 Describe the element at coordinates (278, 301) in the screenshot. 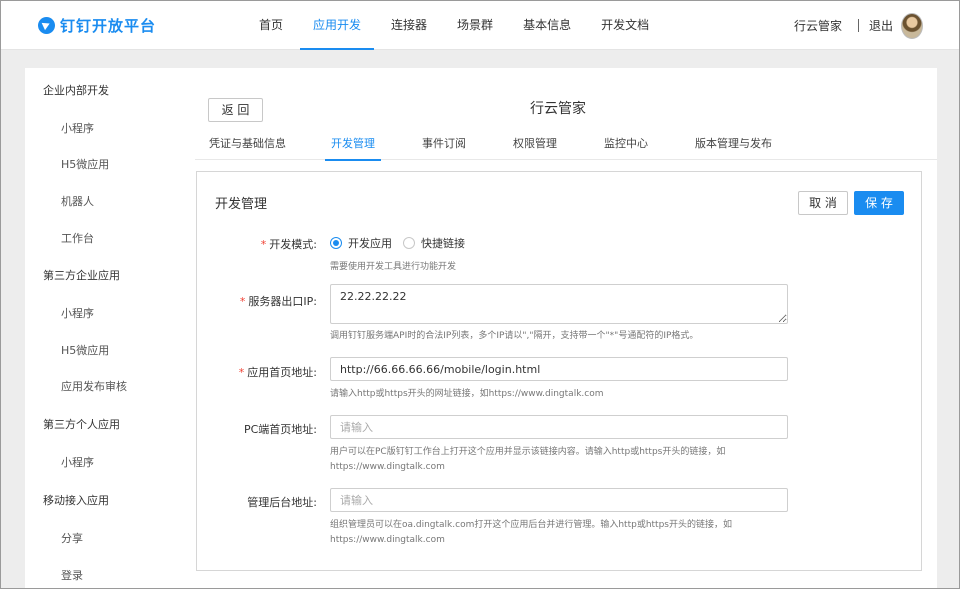

I see `server-ip-label: * 服务器出口IP:` at that location.